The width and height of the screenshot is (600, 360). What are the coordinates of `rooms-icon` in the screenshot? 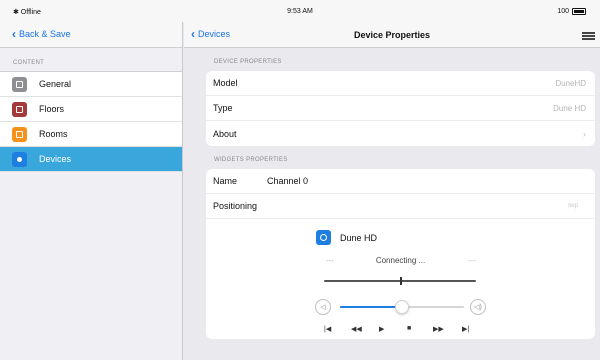 It's located at (19, 134).